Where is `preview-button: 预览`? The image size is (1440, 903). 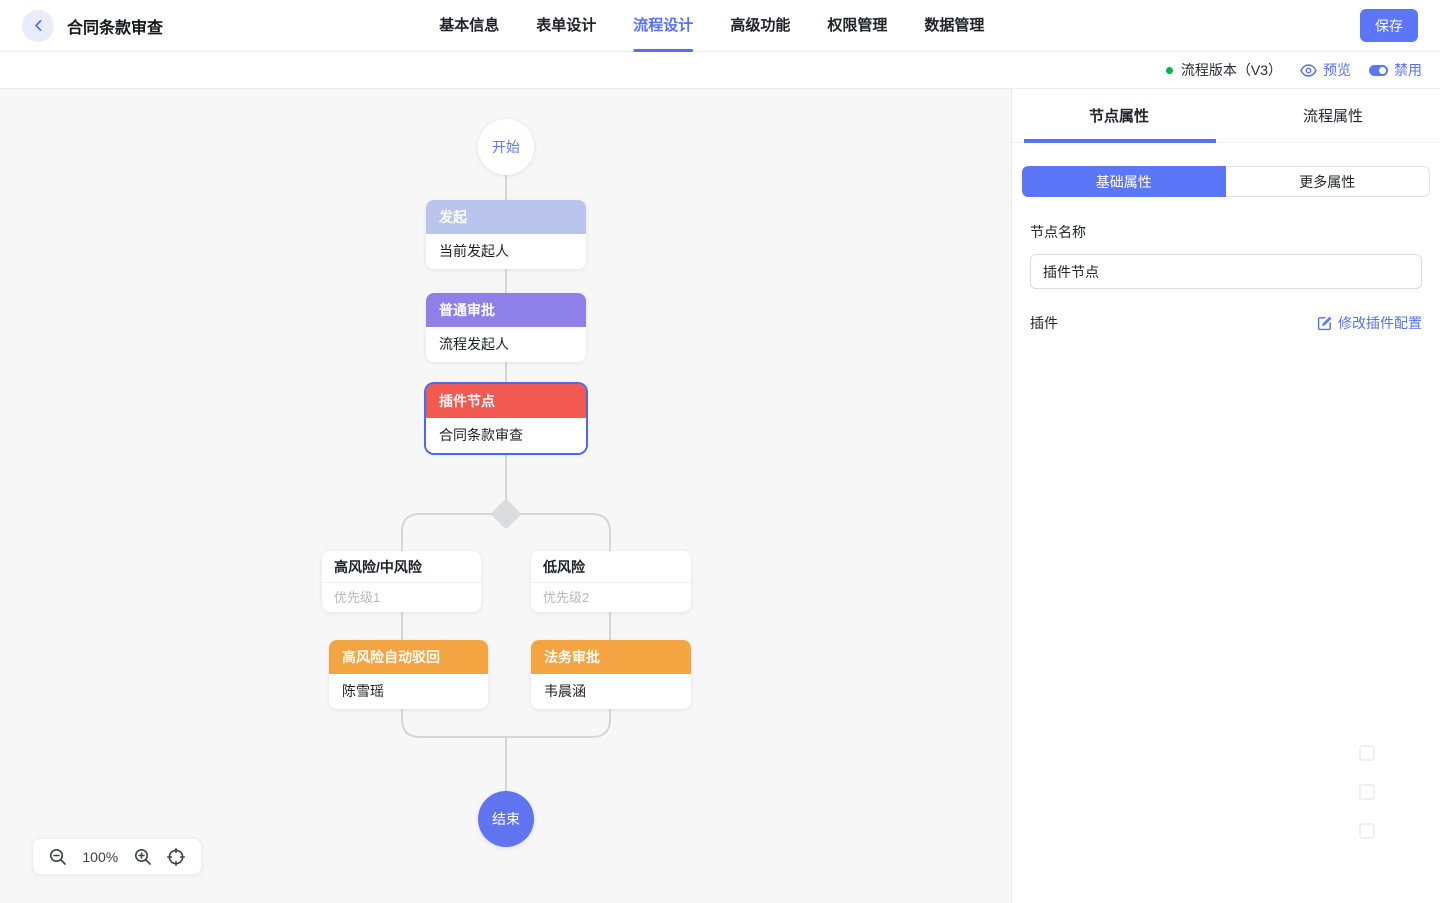
preview-button: 预览 is located at coordinates (1325, 70).